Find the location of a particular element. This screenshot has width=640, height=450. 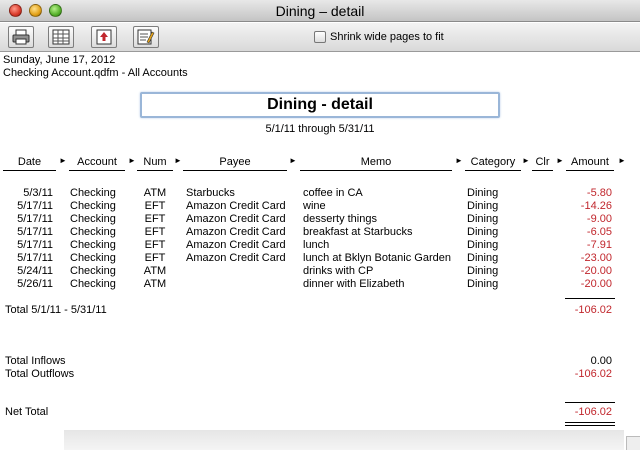

period-total-label: Total 5/1/11 - 5/31/11 is located at coordinates (56, 310).